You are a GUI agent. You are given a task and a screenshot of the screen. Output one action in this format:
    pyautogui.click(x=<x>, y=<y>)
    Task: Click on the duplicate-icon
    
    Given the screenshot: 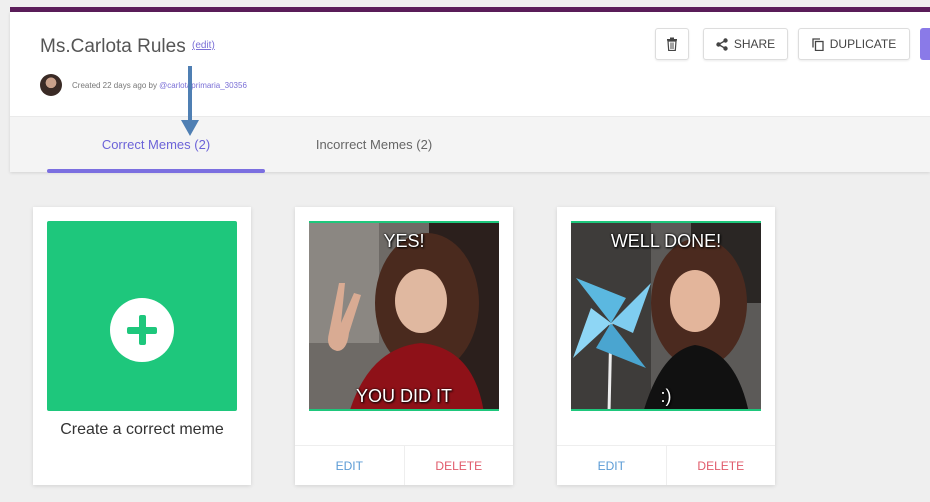 What is the action you would take?
    pyautogui.click(x=818, y=44)
    